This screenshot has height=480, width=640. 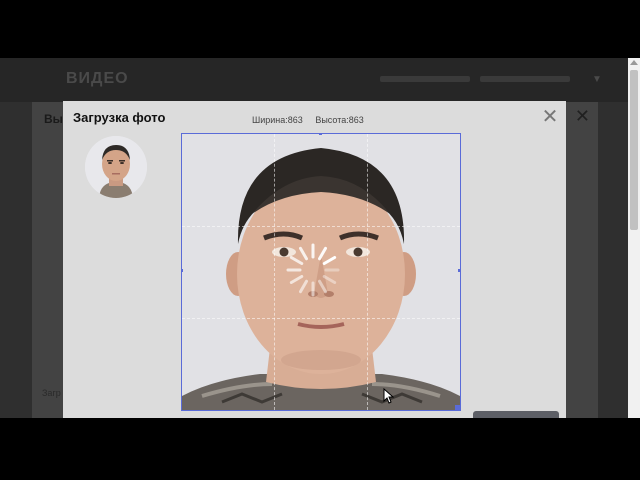 What do you see at coordinates (634, 62) in the screenshot?
I see `scroll-up-arrow-icon` at bounding box center [634, 62].